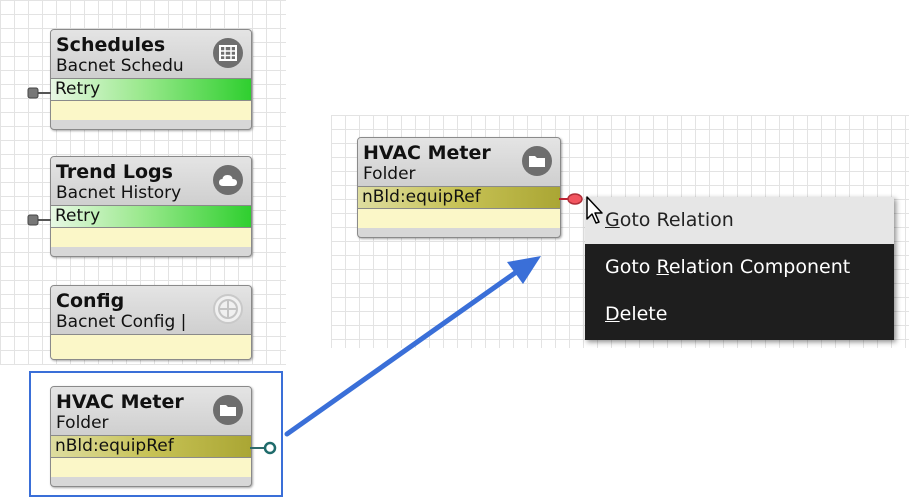  I want to click on card-subtitle: Folder, so click(389, 174).